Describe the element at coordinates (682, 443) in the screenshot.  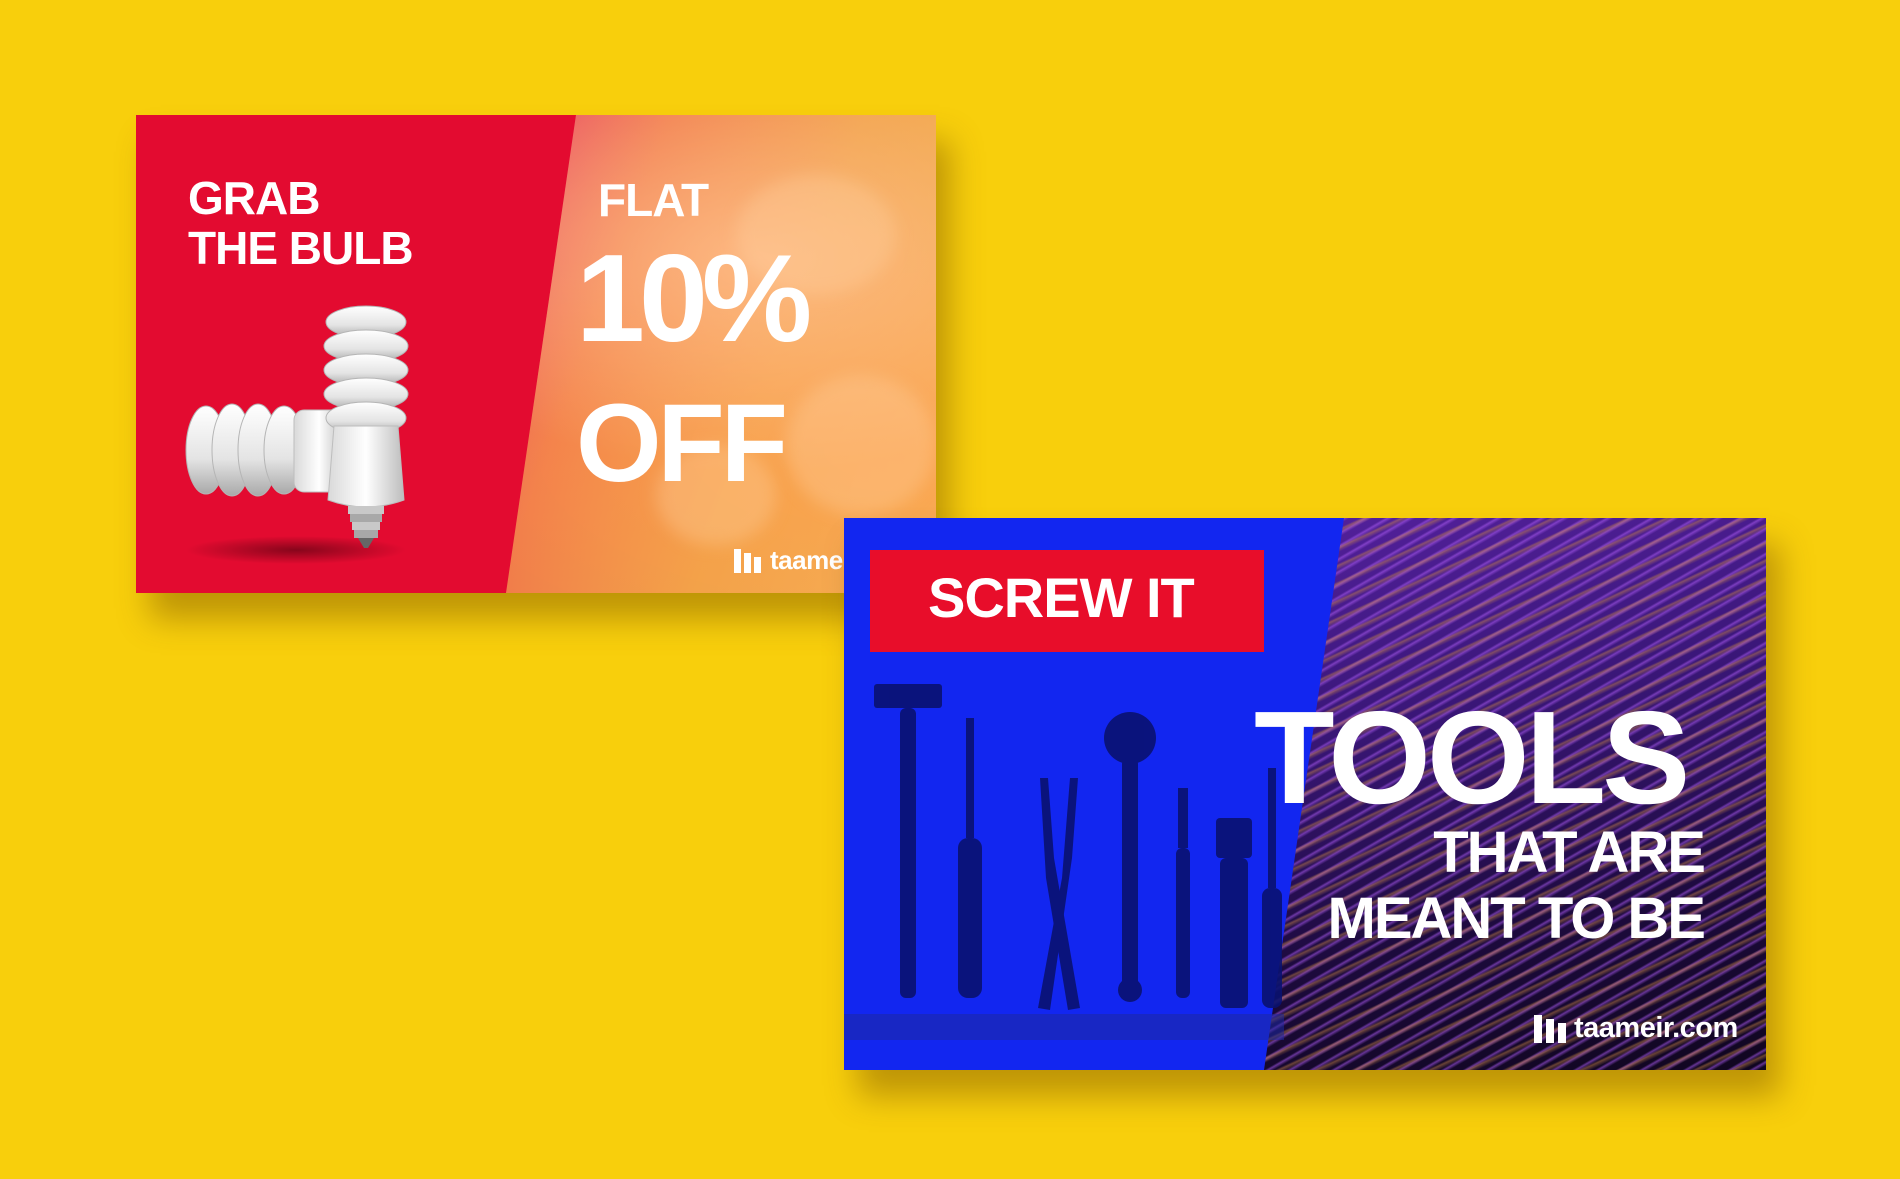
I see `offer-suffix: OFF` at that location.